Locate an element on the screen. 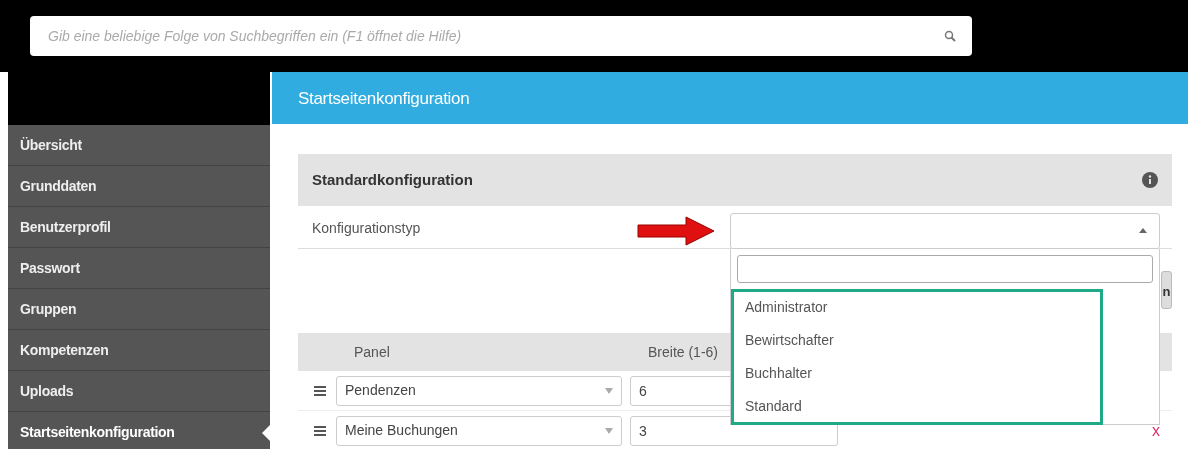 The height and width of the screenshot is (449, 1188). panel-title: Standardkonfiguration is located at coordinates (392, 179).